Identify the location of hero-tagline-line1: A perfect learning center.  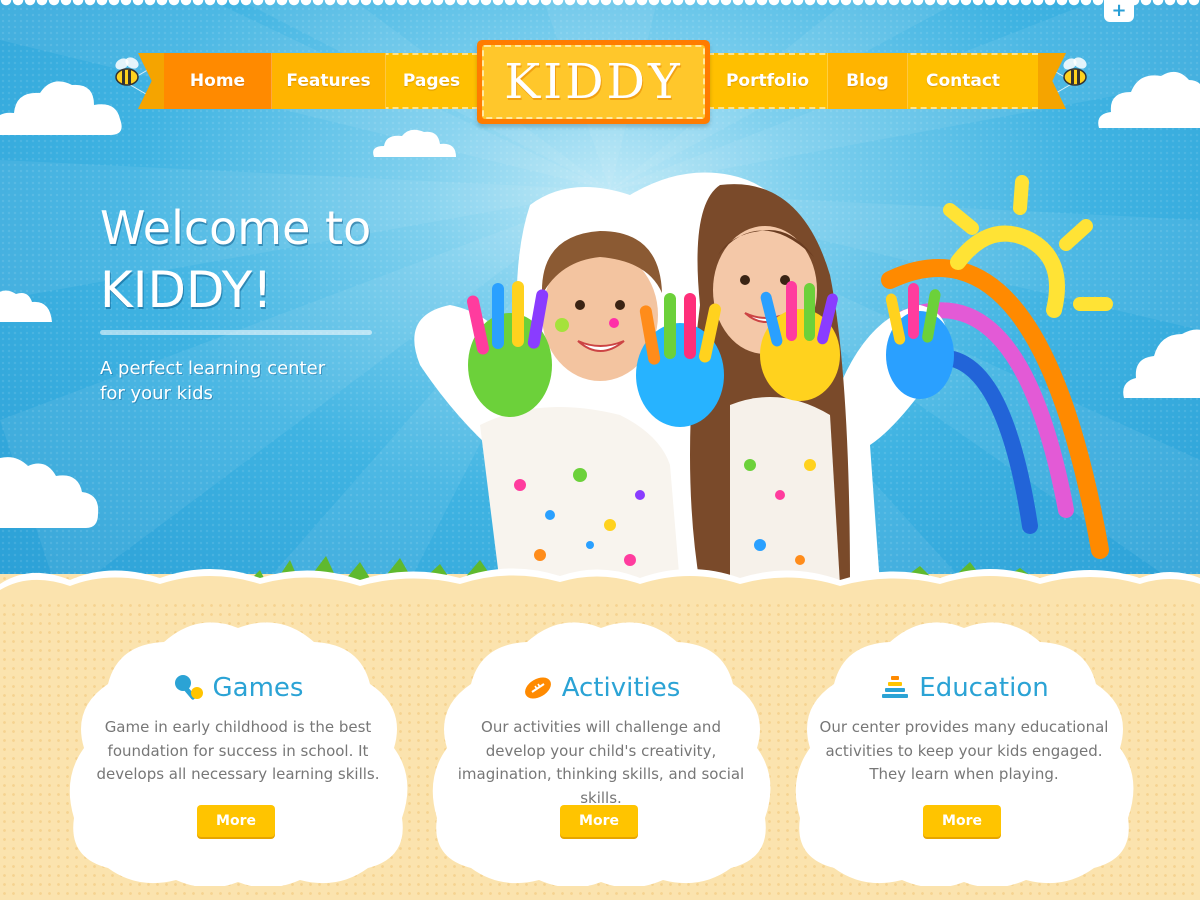
(213, 368).